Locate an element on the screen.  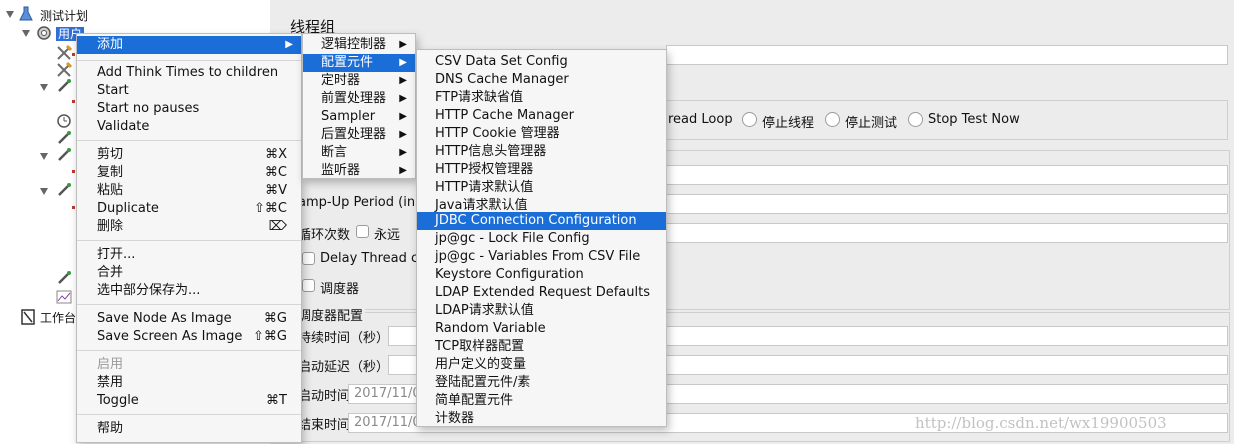
submenu-item-logic-controller: 逻辑控制器 ▶ is located at coordinates (359, 45).